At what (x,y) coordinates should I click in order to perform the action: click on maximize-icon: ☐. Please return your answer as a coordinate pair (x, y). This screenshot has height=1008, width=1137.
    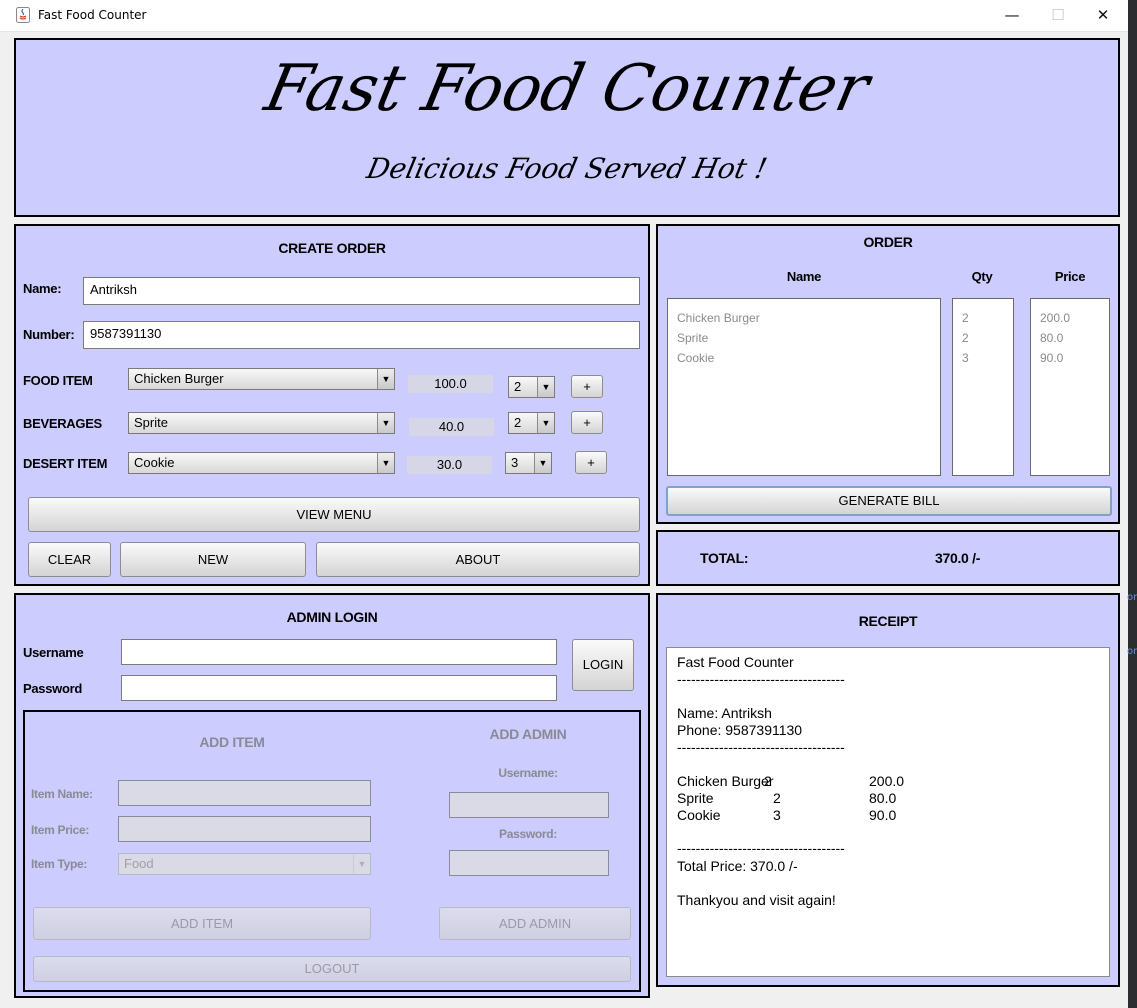
    Looking at the image, I should click on (1058, 15).